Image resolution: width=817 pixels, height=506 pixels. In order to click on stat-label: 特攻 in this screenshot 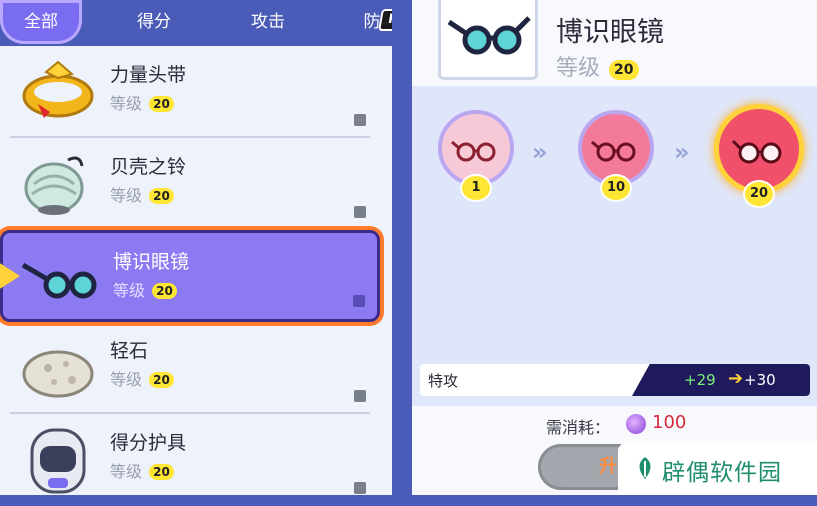, I will do `click(443, 381)`.